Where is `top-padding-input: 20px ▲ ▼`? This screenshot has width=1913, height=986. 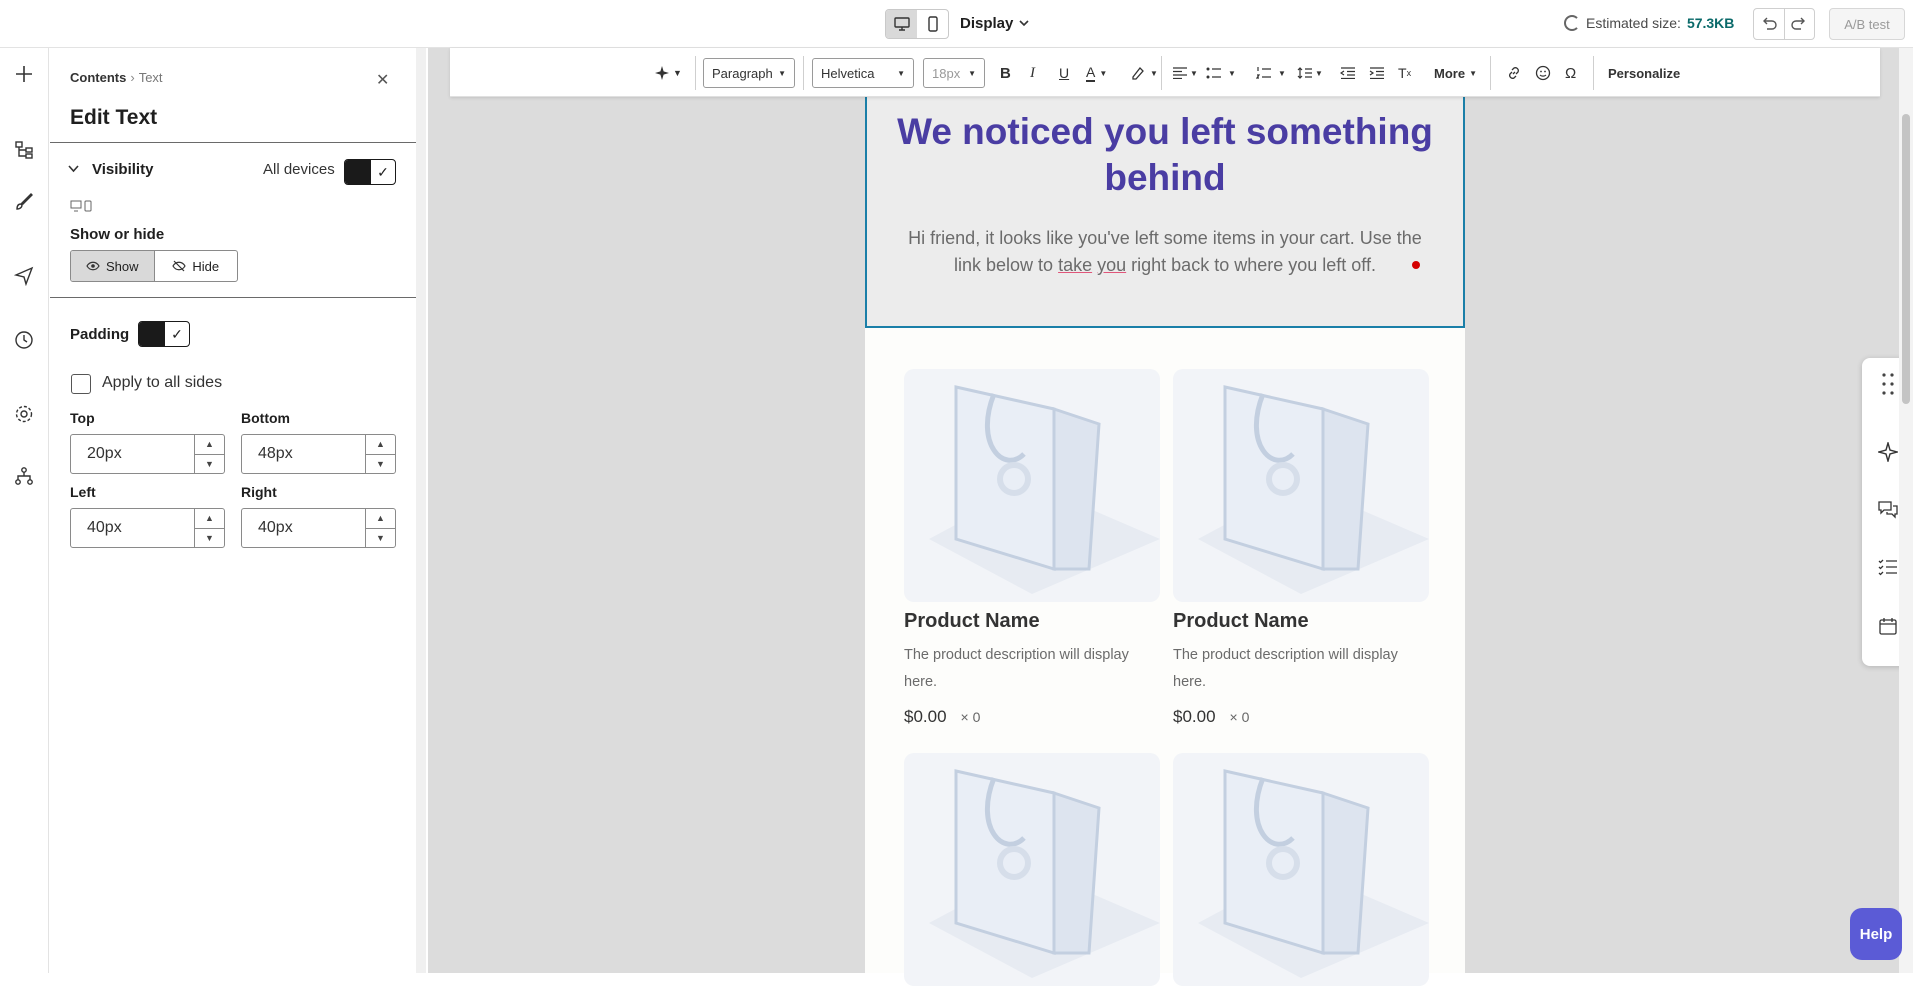 top-padding-input: 20px ▲ ▼ is located at coordinates (147, 454).